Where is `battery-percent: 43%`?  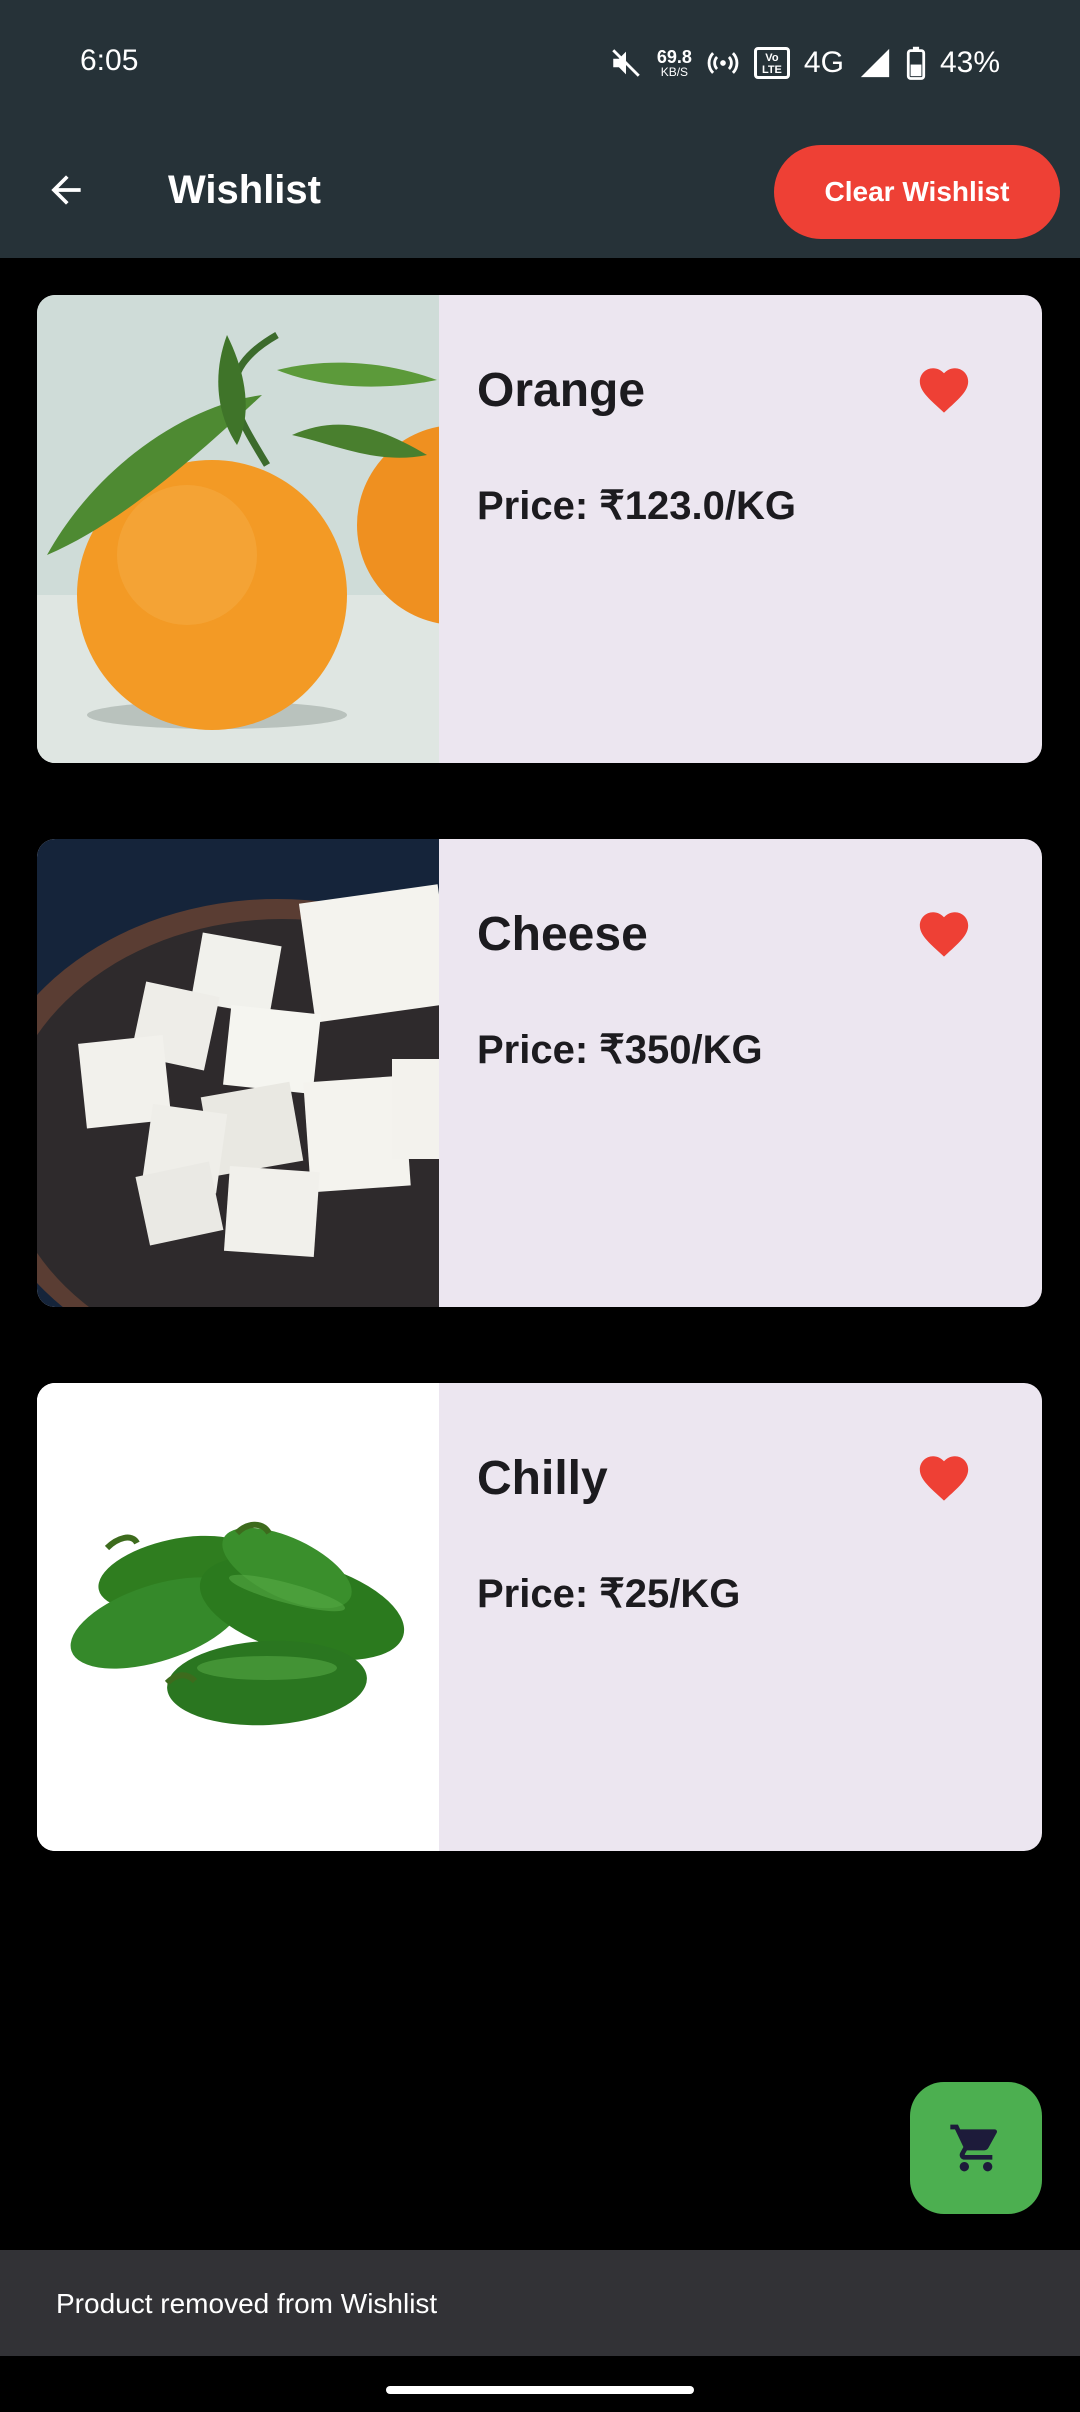 battery-percent: 43% is located at coordinates (969, 62).